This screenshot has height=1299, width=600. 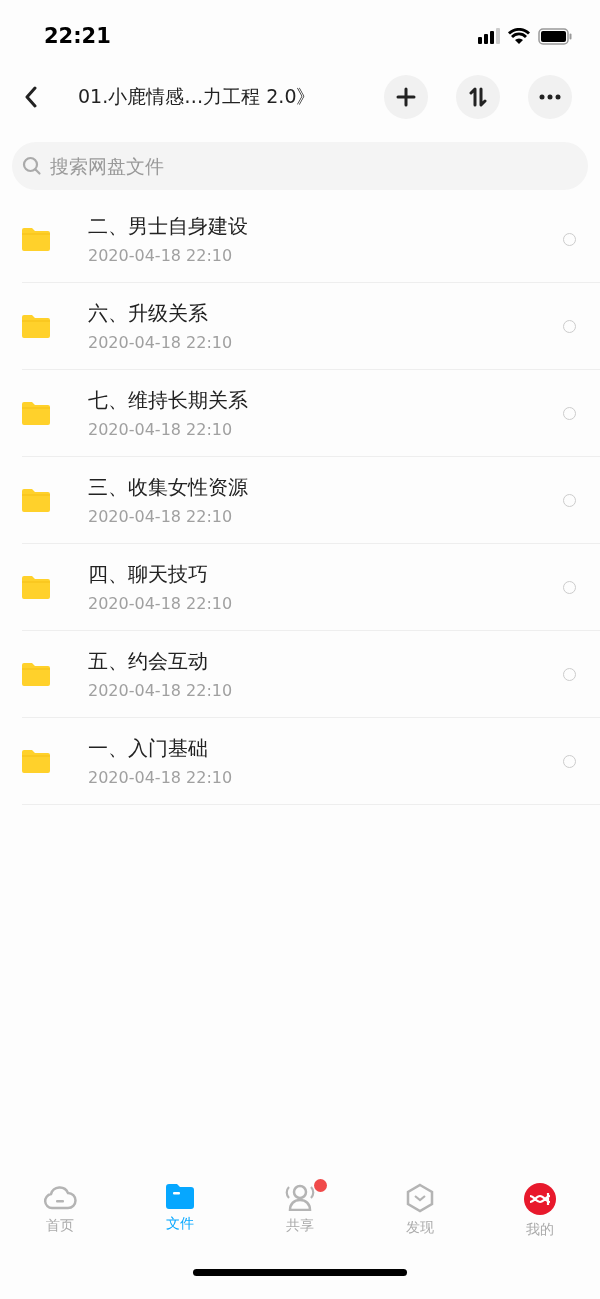 I want to click on sort-icon, so click(x=478, y=97).